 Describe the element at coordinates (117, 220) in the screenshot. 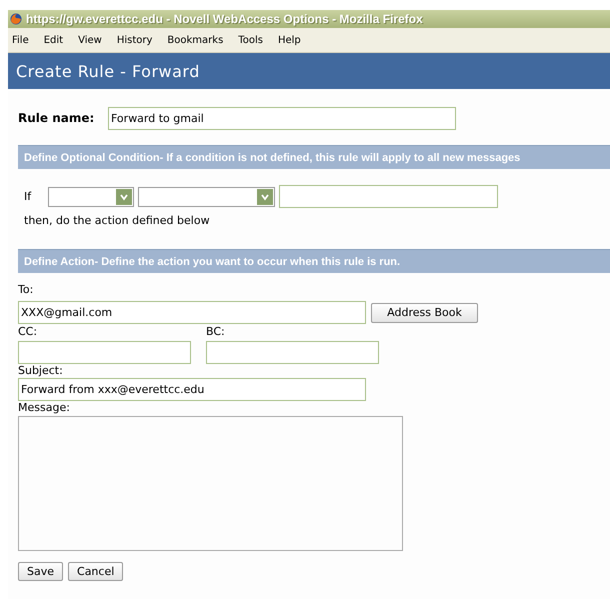

I see `condition-text: then, do the action defined below` at that location.